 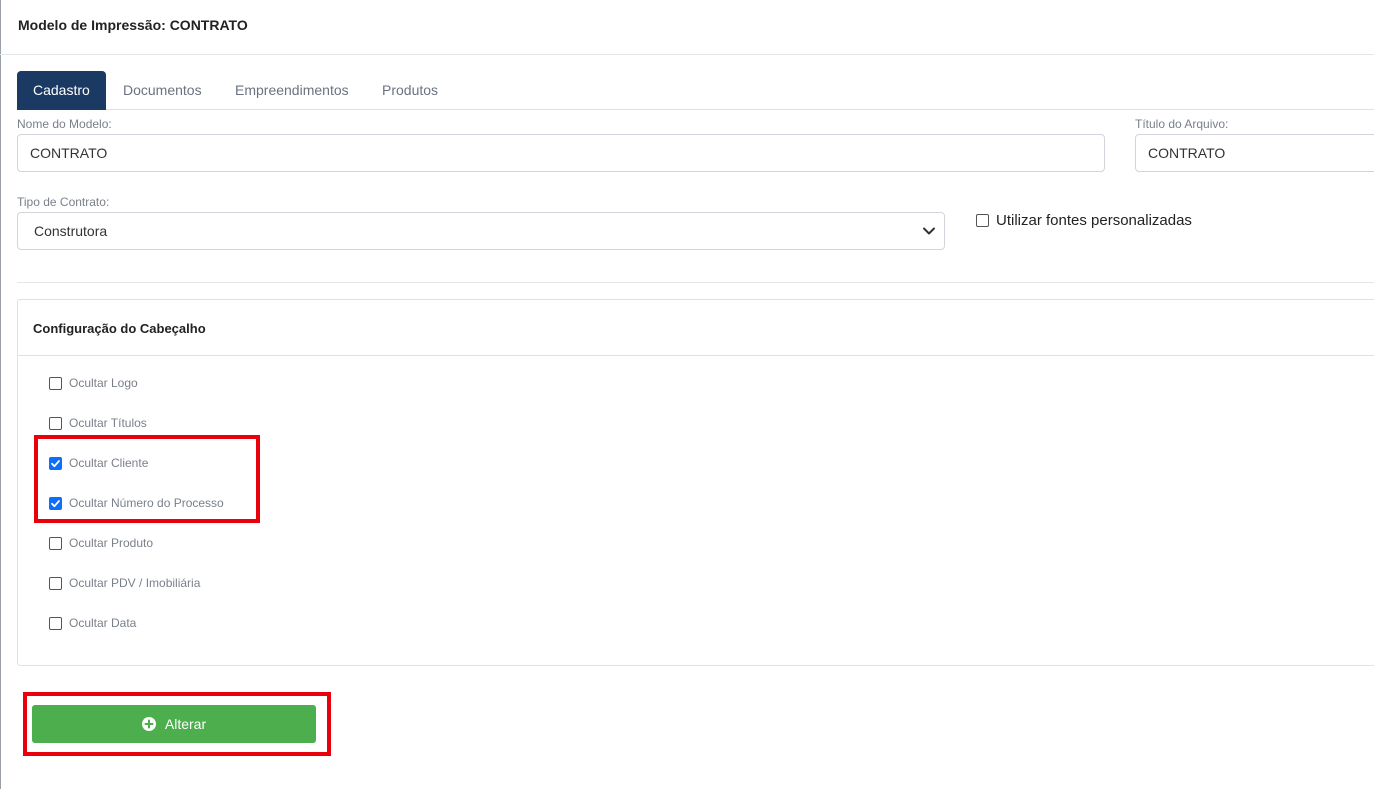 What do you see at coordinates (687, 27) in the screenshot?
I see `page-header: Modelo de Impressão: CONTRATO` at bounding box center [687, 27].